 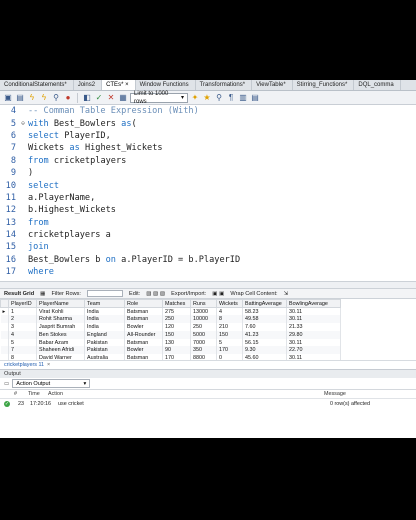 What do you see at coordinates (377, 85) in the screenshot?
I see `tab-7: DQL_comma` at bounding box center [377, 85].